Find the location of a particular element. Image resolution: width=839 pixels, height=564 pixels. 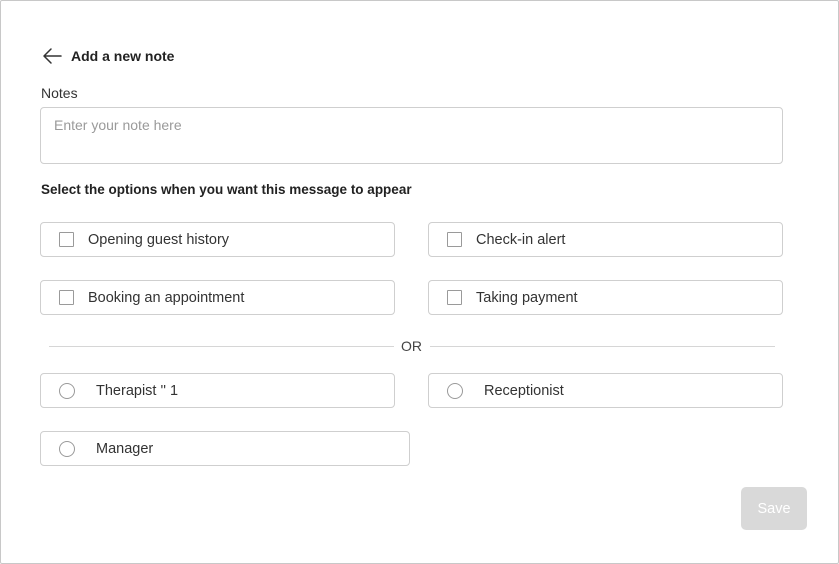

radio-manager: Manager is located at coordinates (225, 448).